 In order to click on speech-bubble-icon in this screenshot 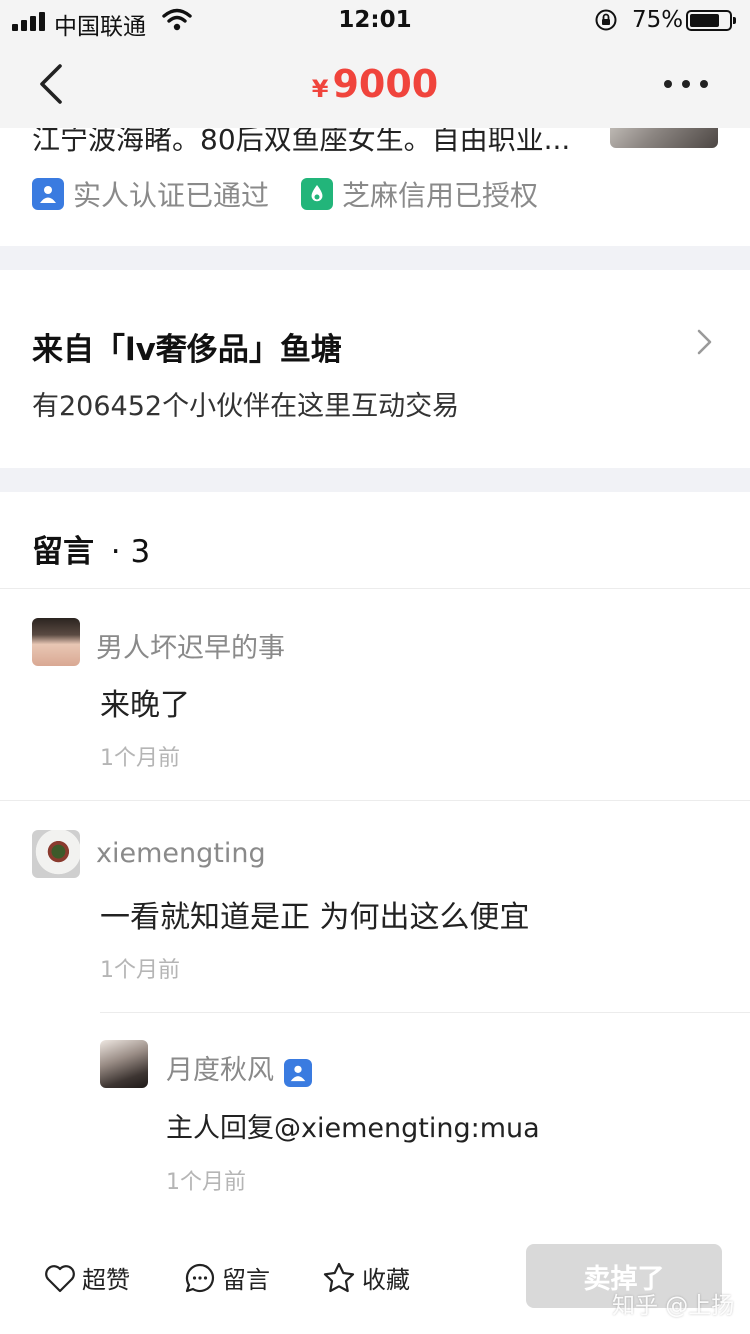, I will do `click(200, 1277)`.